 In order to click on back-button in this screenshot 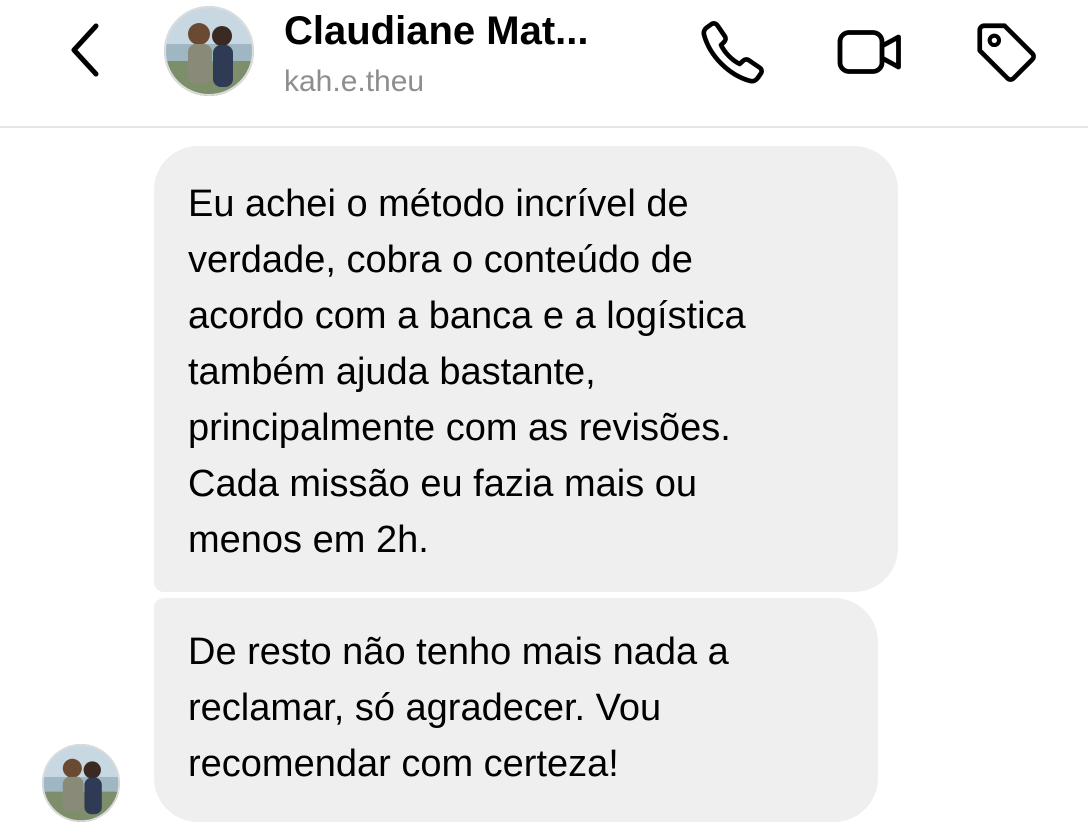, I will do `click(86, 50)`.